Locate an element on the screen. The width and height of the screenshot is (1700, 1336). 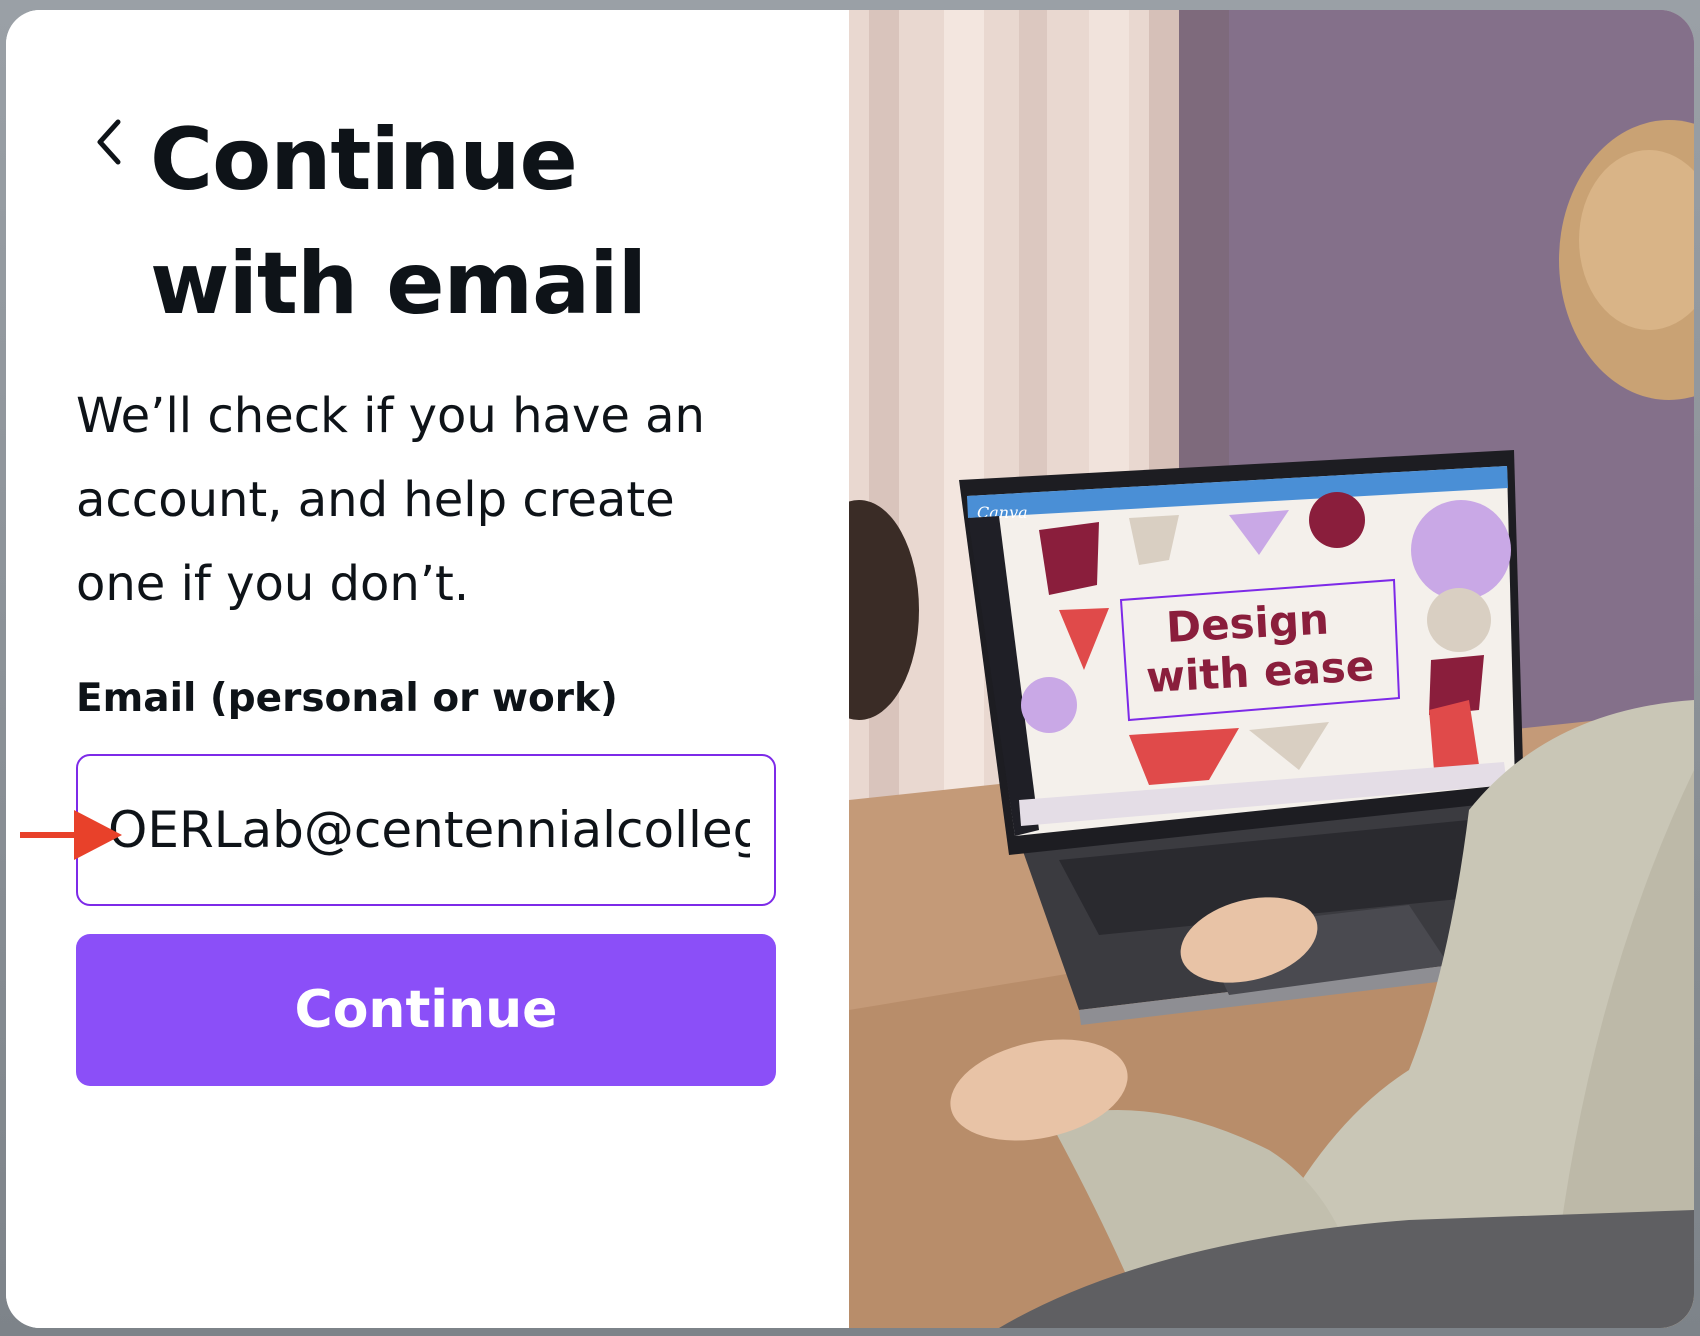
page-title: Continue with email is located at coordinates (470, 222).